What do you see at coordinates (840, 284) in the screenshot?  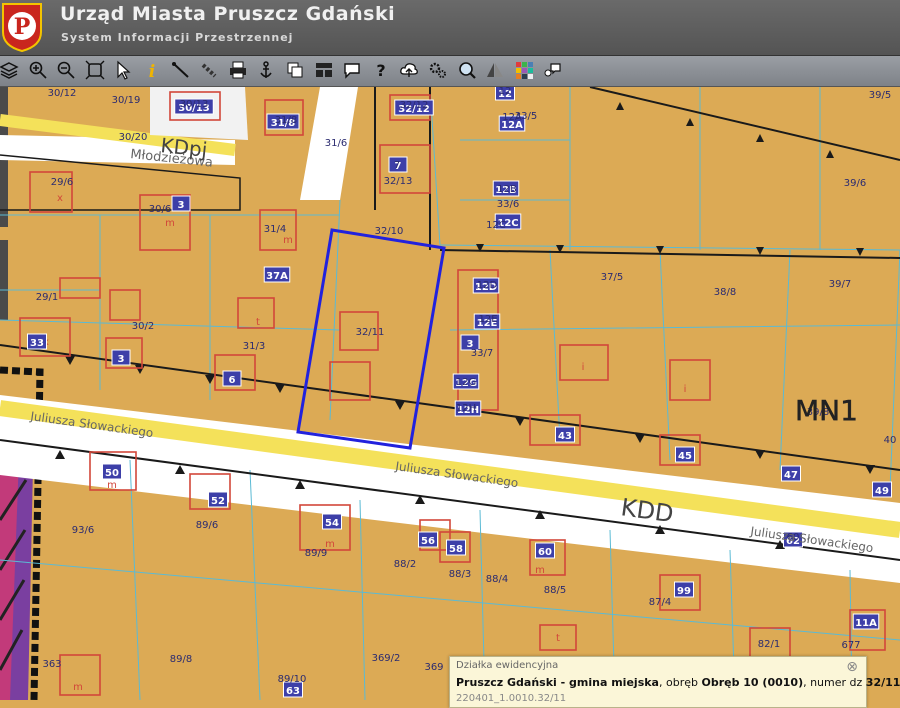 I see `parcel-label: 39/7` at bounding box center [840, 284].